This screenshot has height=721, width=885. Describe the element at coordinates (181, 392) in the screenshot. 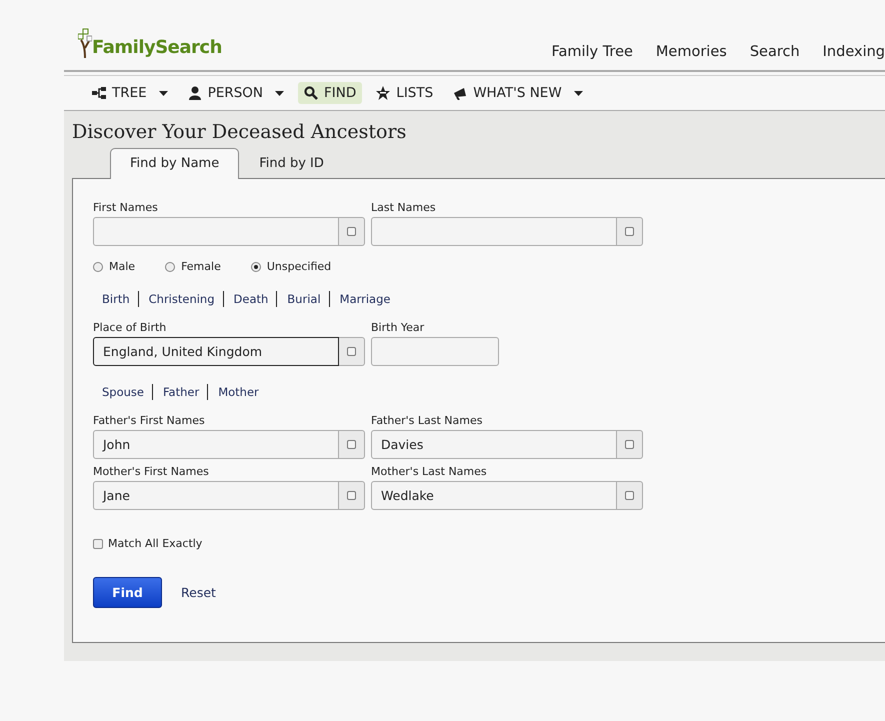

I see `relative-link: Father` at that location.